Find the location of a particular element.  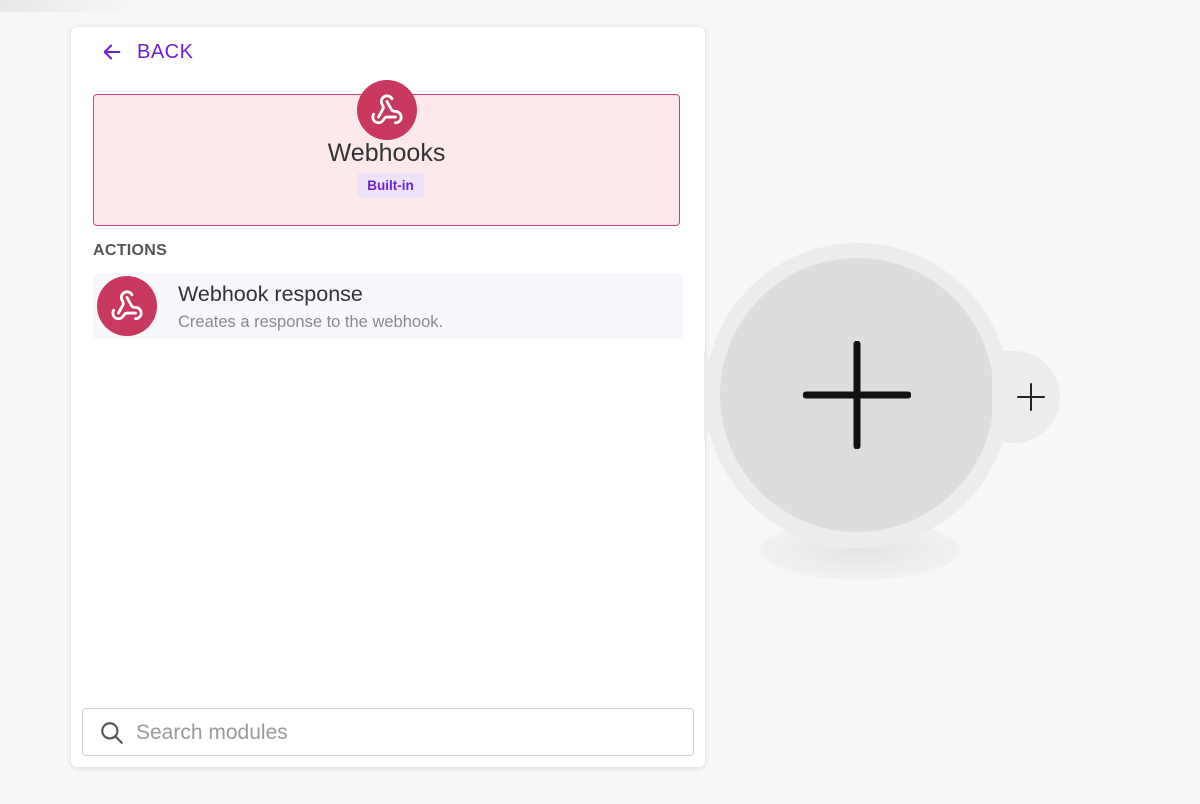

action-description: Creates a response to the webhook. is located at coordinates (311, 322).